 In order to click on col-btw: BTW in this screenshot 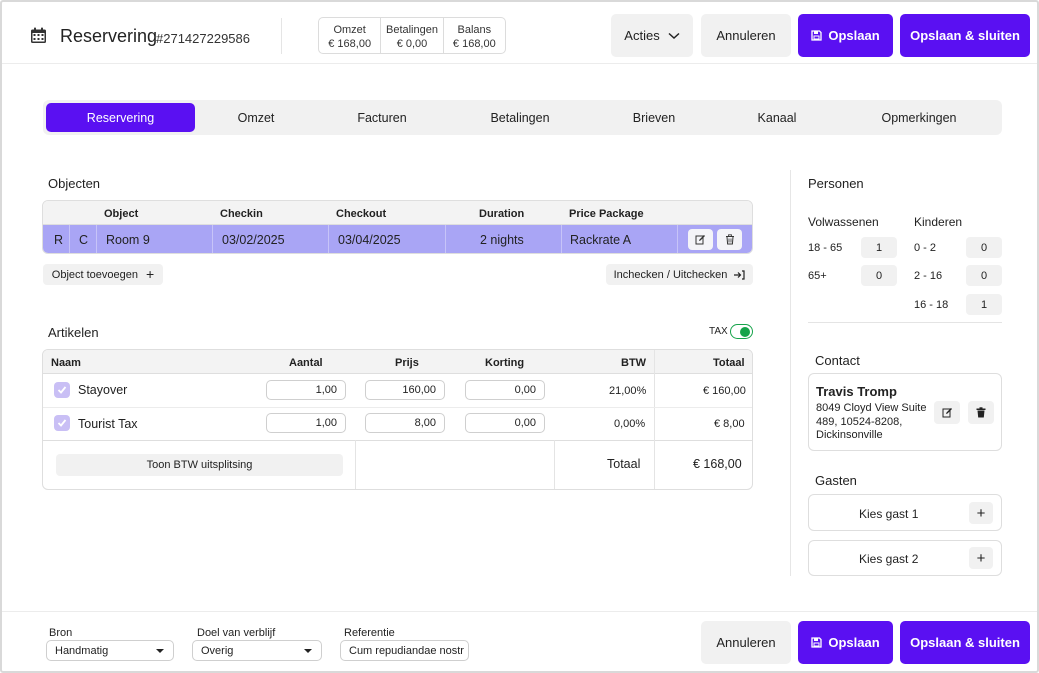, I will do `click(634, 363)`.